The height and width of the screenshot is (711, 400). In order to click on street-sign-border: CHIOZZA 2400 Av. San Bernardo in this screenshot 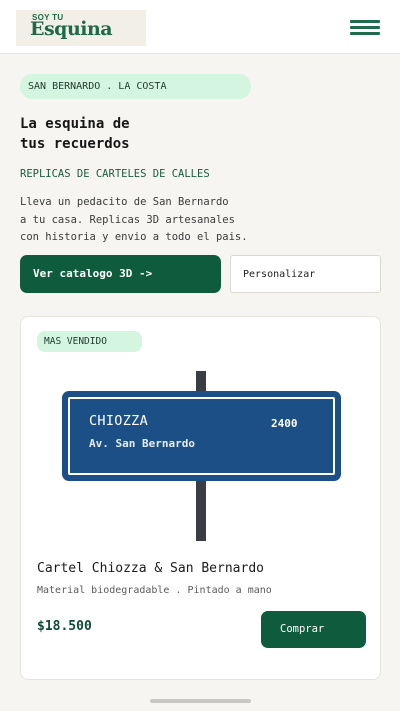, I will do `click(201, 436)`.